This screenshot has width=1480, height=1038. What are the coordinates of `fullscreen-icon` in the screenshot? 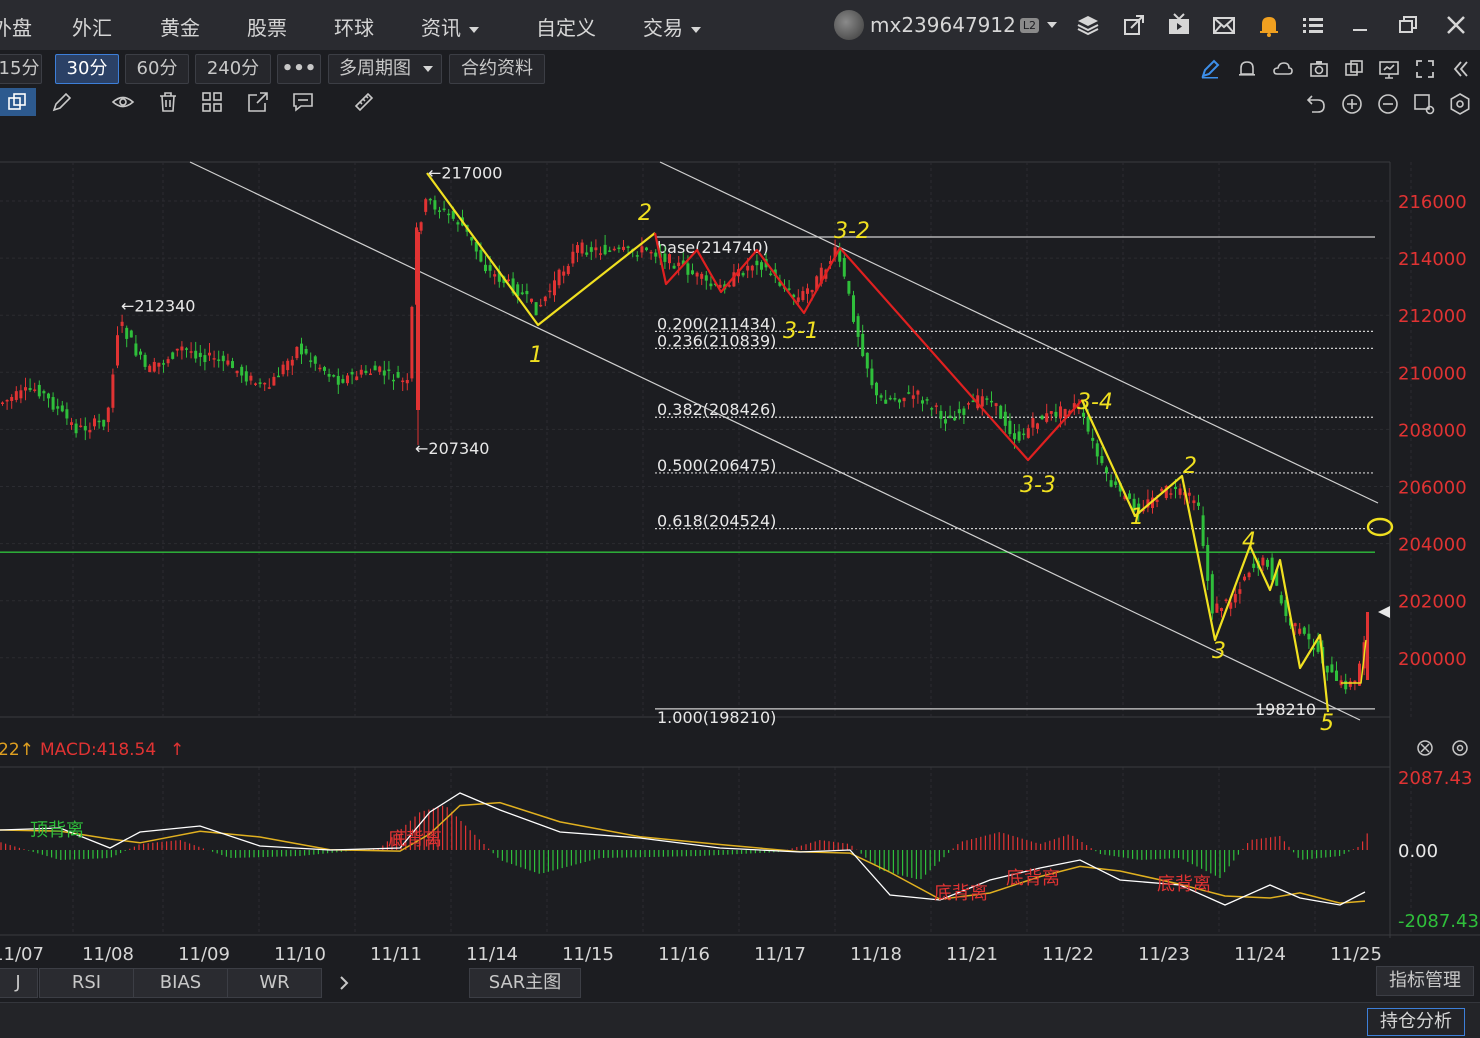 It's located at (1425, 69).